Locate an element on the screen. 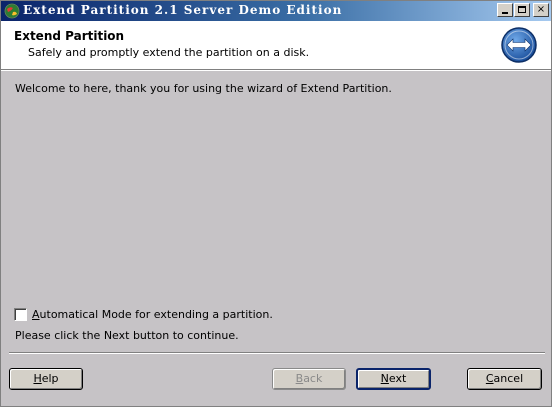  footer-divider is located at coordinates (277, 353).